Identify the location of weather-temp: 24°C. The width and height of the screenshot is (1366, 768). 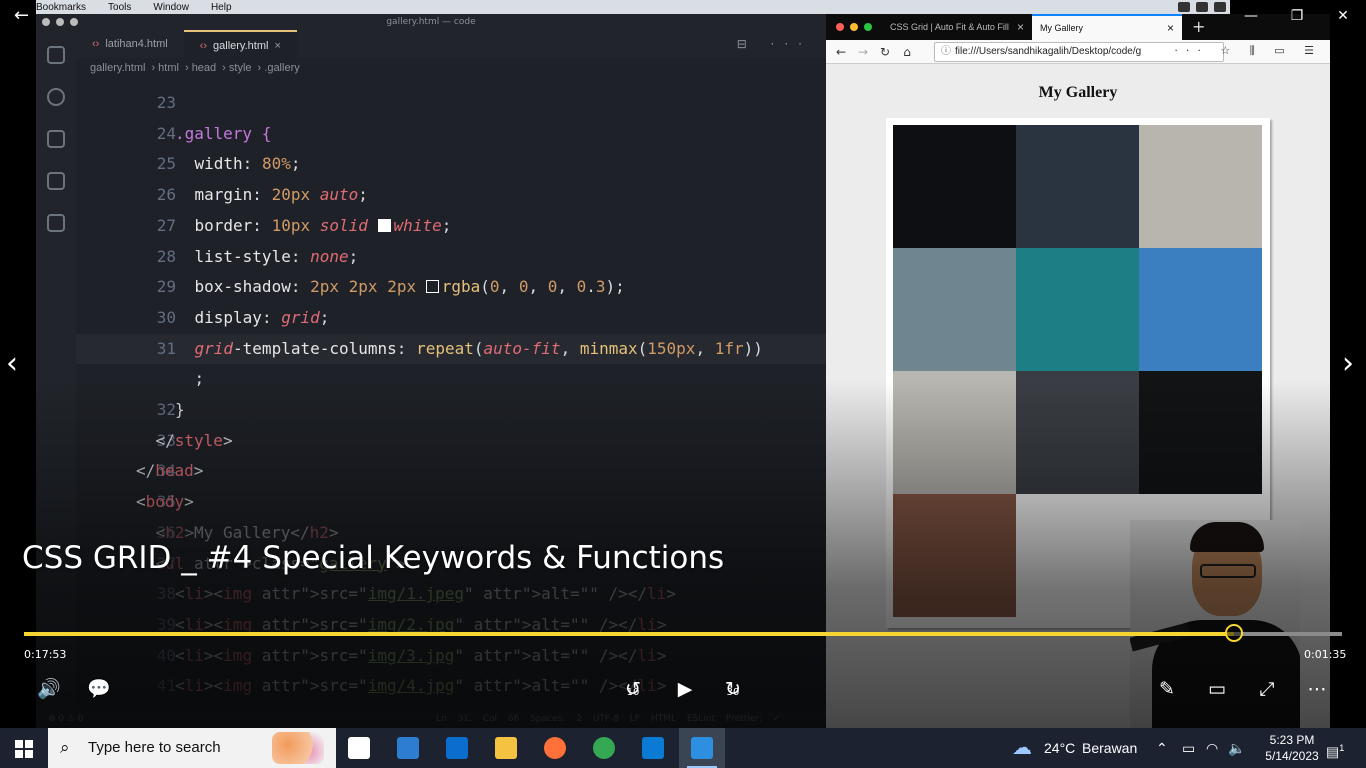
(1059, 748).